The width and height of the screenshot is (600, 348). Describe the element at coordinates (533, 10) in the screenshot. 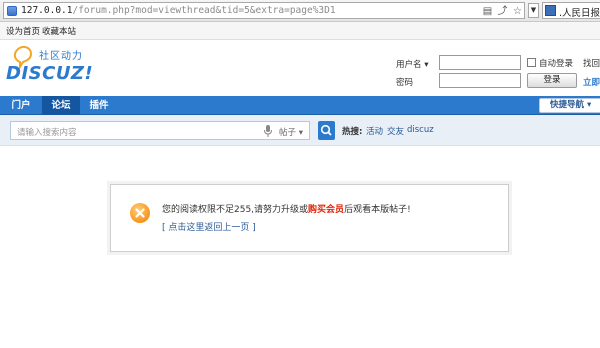

I see `search-engine-dropdown-icon: ▼` at that location.